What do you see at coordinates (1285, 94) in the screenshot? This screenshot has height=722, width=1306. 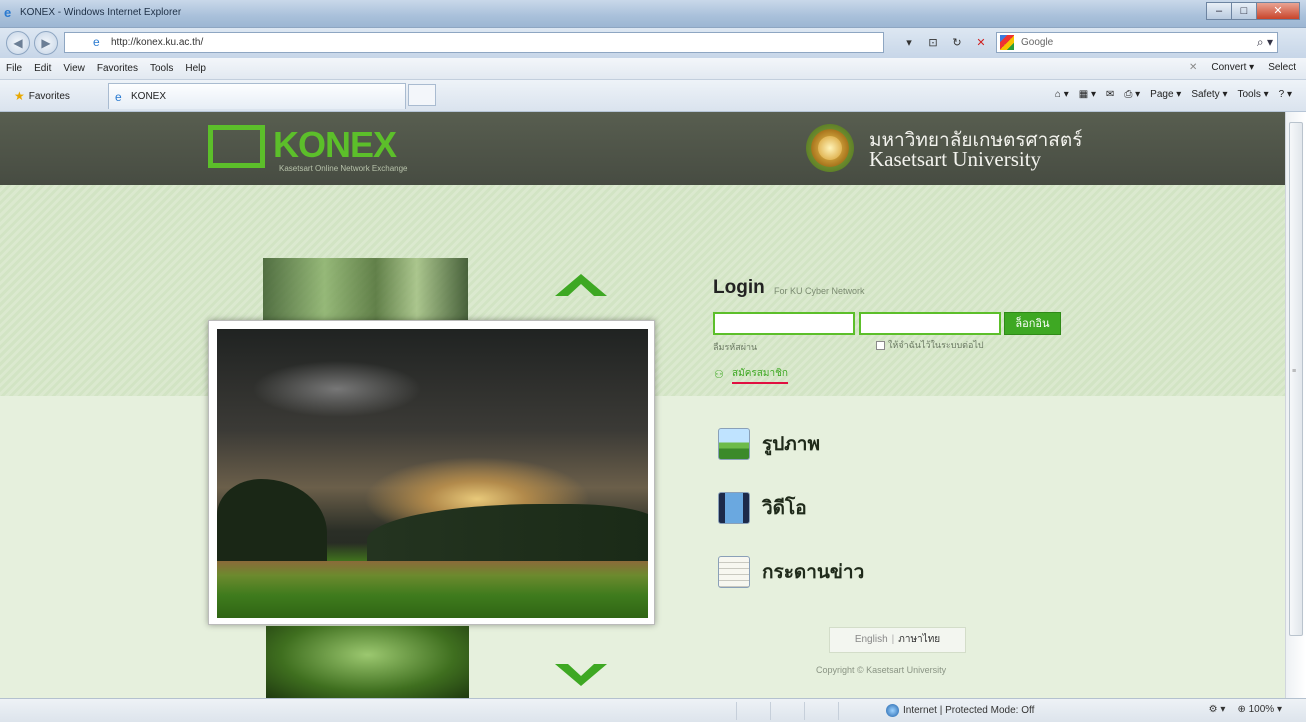 I see `help-icon: ? ▾` at bounding box center [1285, 94].